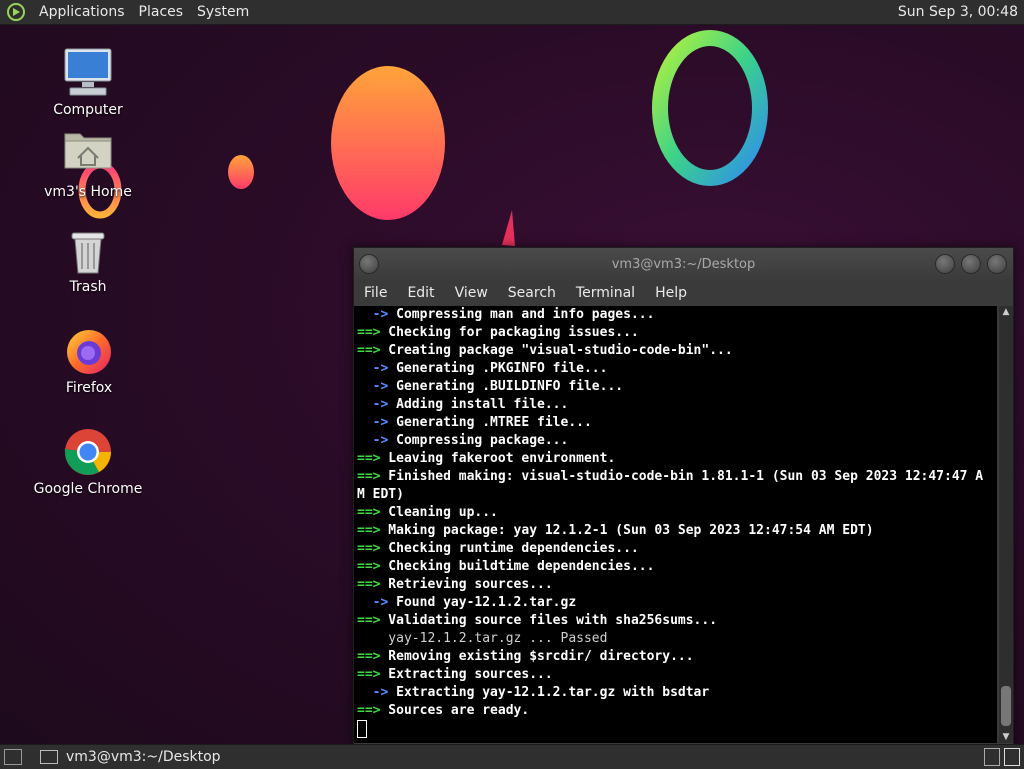 The height and width of the screenshot is (769, 1024). I want to click on maximize-button, so click(971, 264).